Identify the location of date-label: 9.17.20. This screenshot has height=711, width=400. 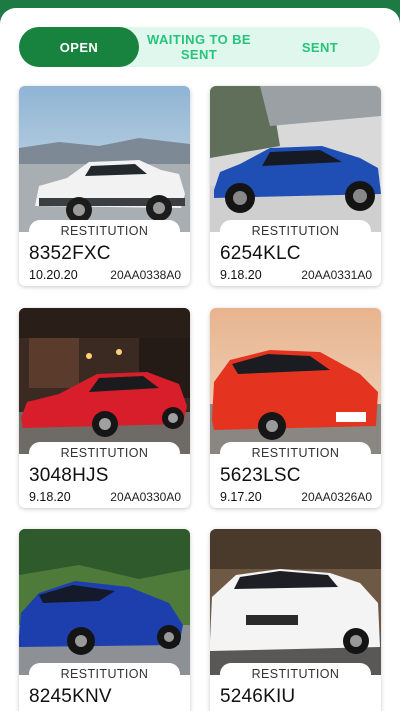
(241, 497).